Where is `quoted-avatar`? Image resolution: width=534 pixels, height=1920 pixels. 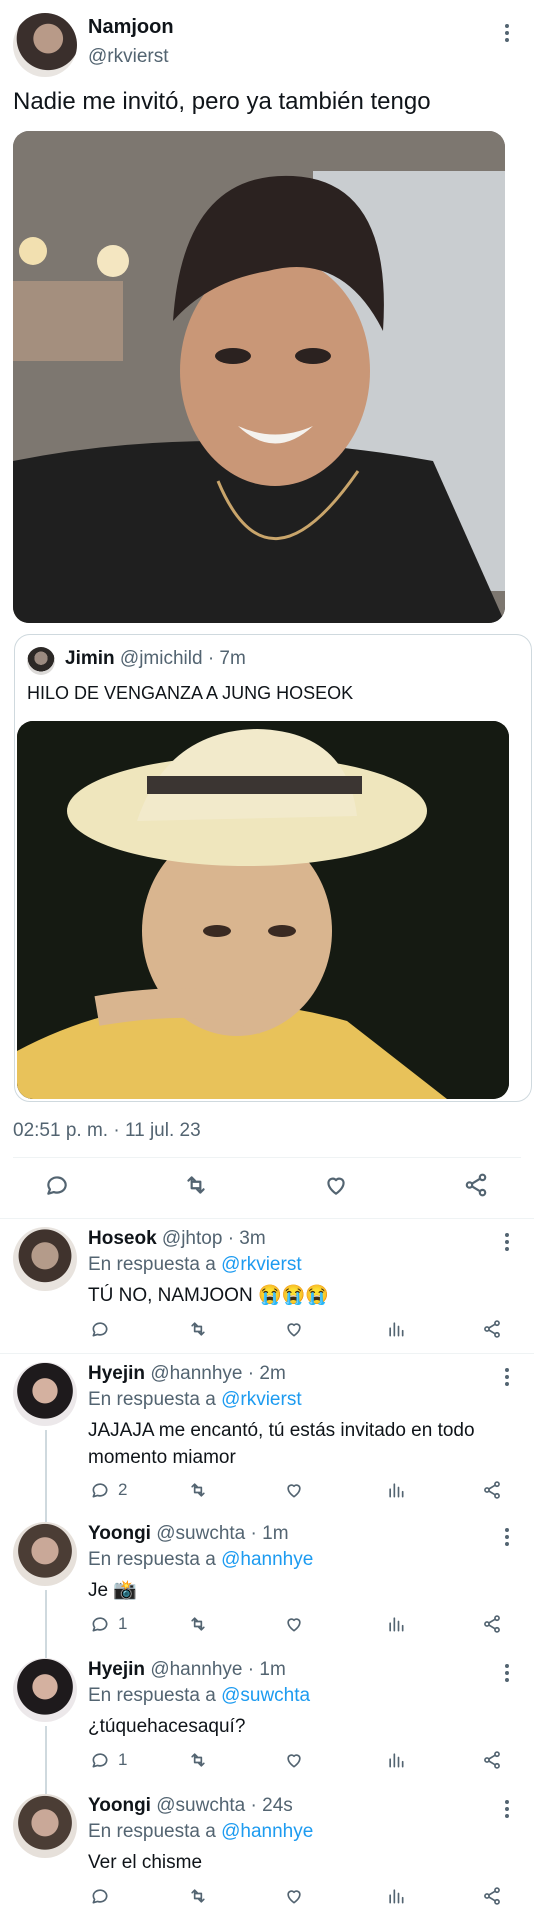
quoted-avatar is located at coordinates (41, 661).